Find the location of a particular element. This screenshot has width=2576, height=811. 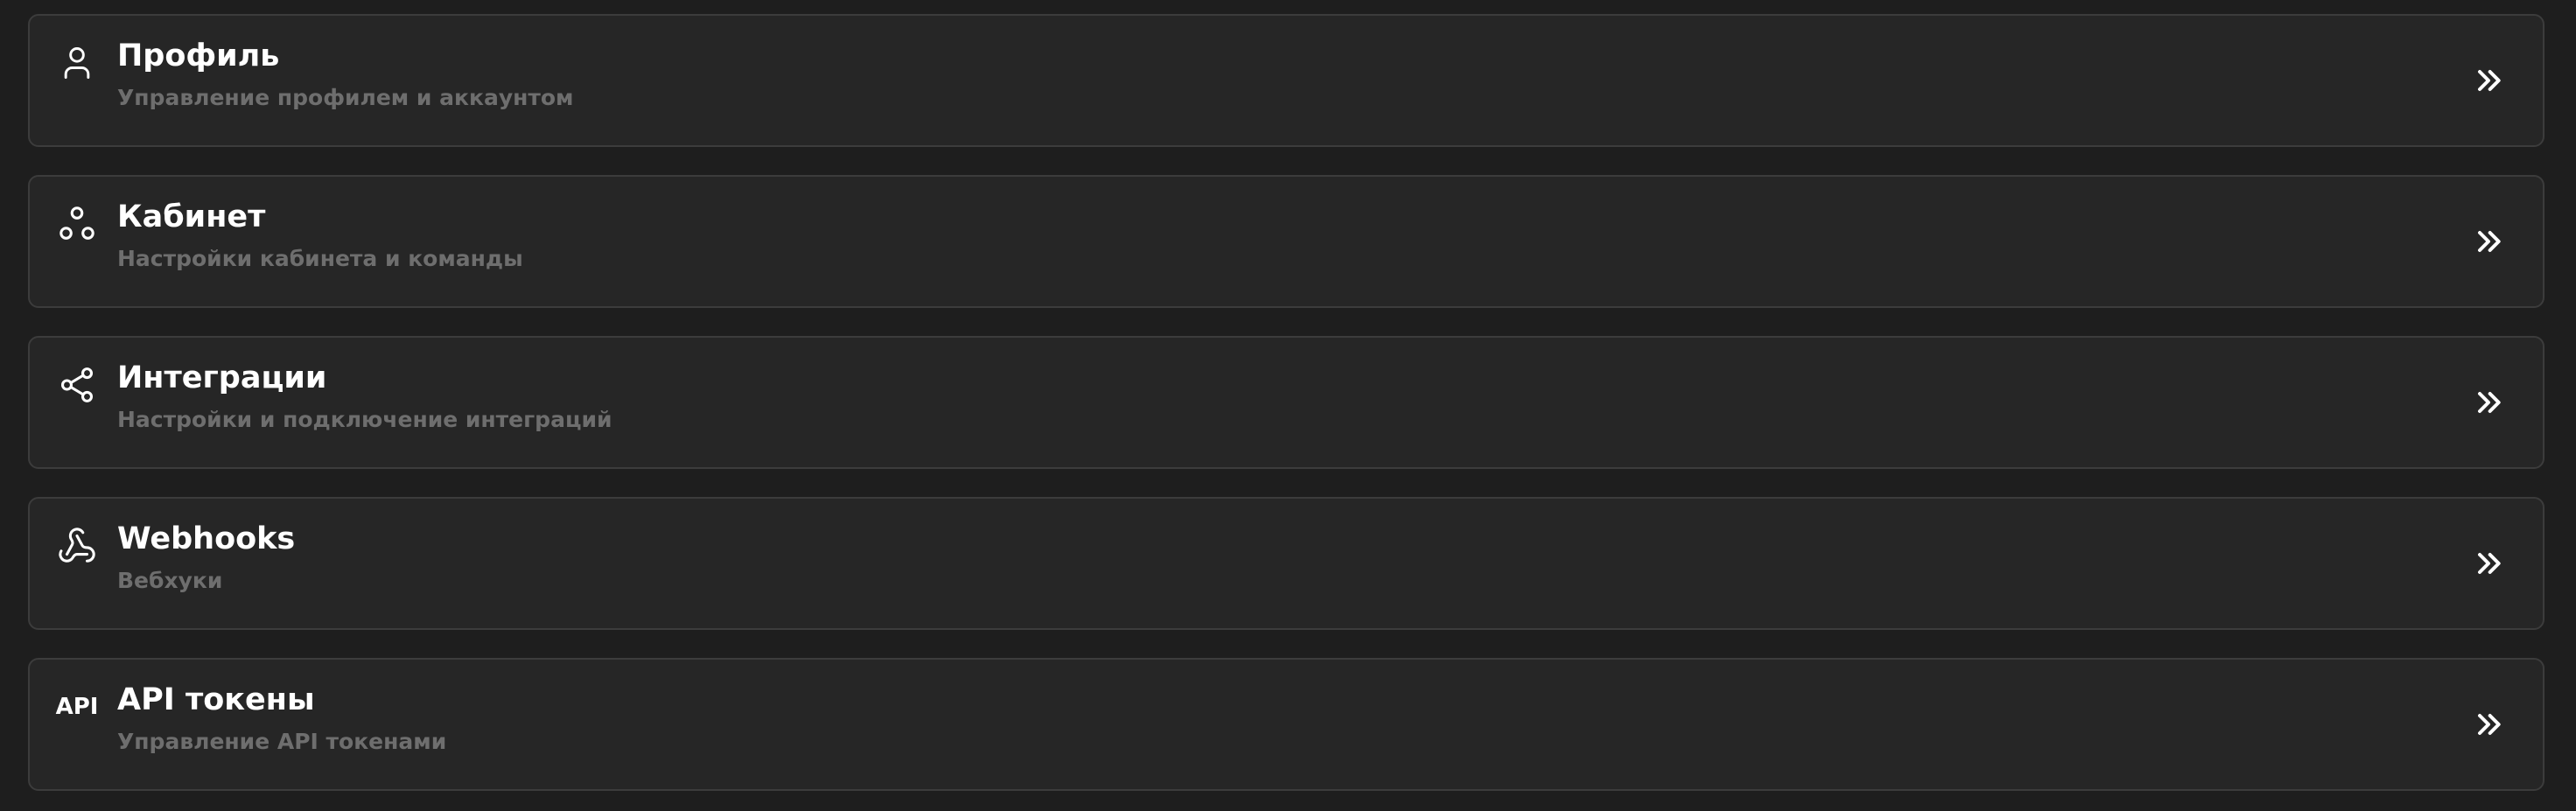

card-subtitle: Управление профилем и аккаунтом is located at coordinates (345, 97).